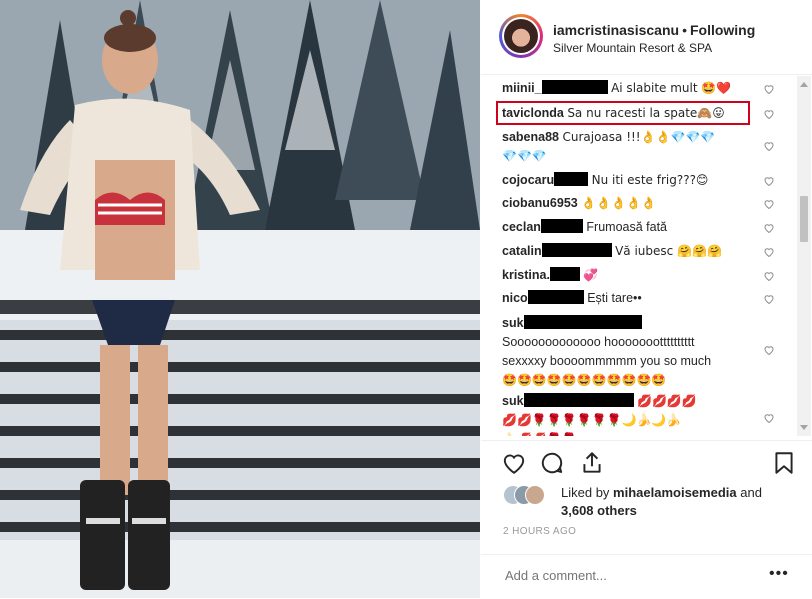 The height and width of the screenshot is (599, 812). Describe the element at coordinates (650, 180) in the screenshot. I see `comment-text: Nu iti este frig???😊` at that location.